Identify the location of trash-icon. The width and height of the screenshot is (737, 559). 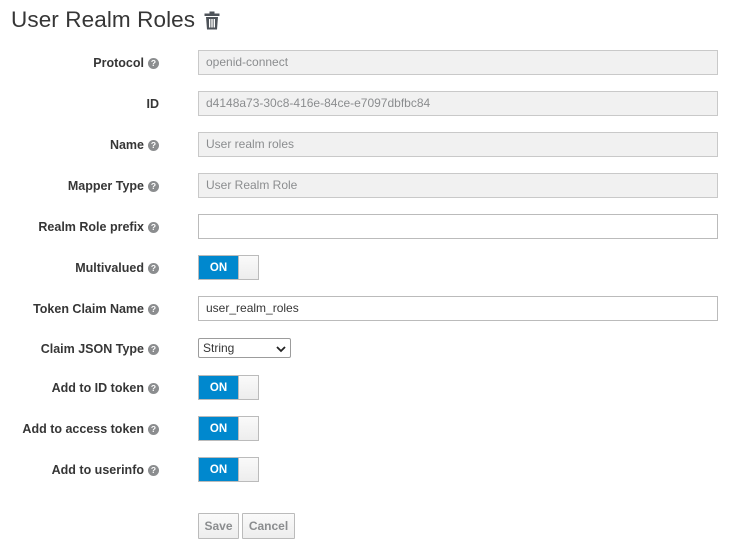
(212, 20).